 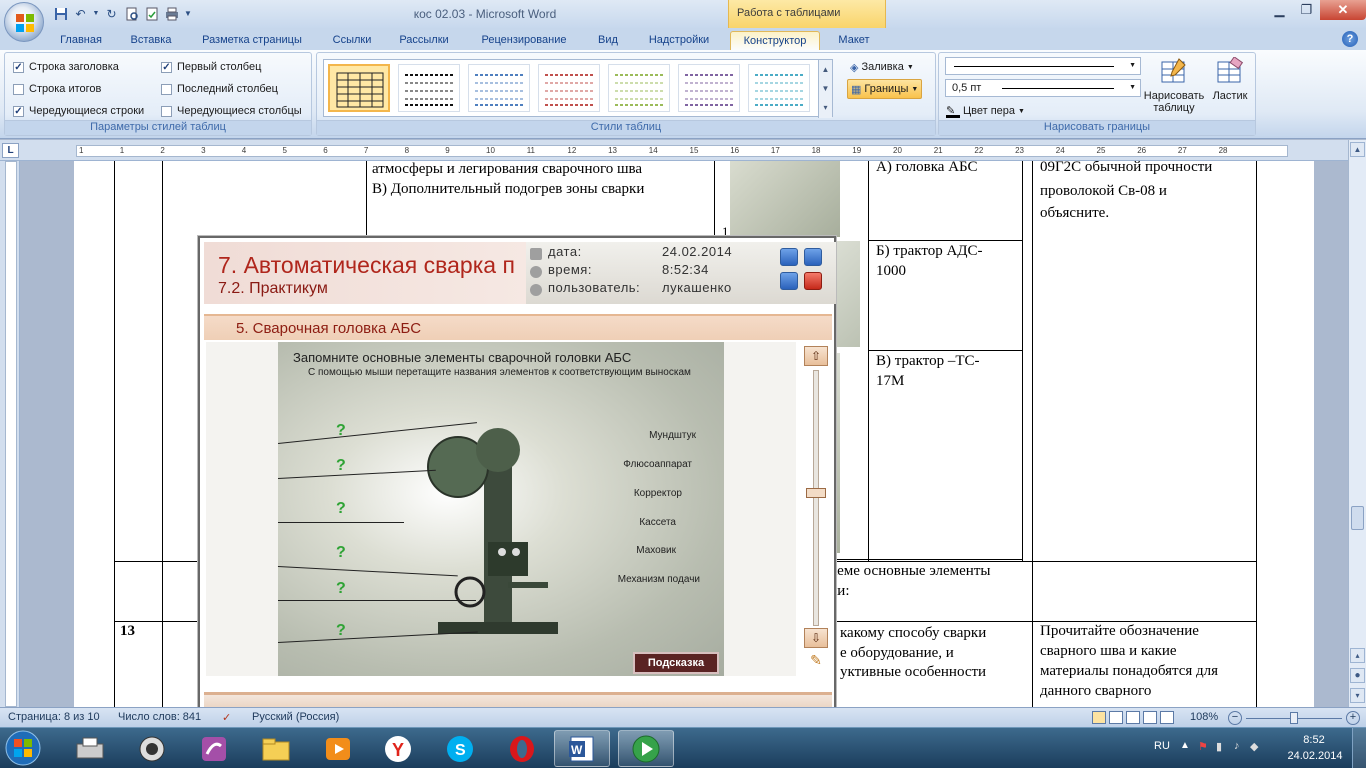 What do you see at coordinates (1133, 717) in the screenshot?
I see `web-layout-view-icon` at bounding box center [1133, 717].